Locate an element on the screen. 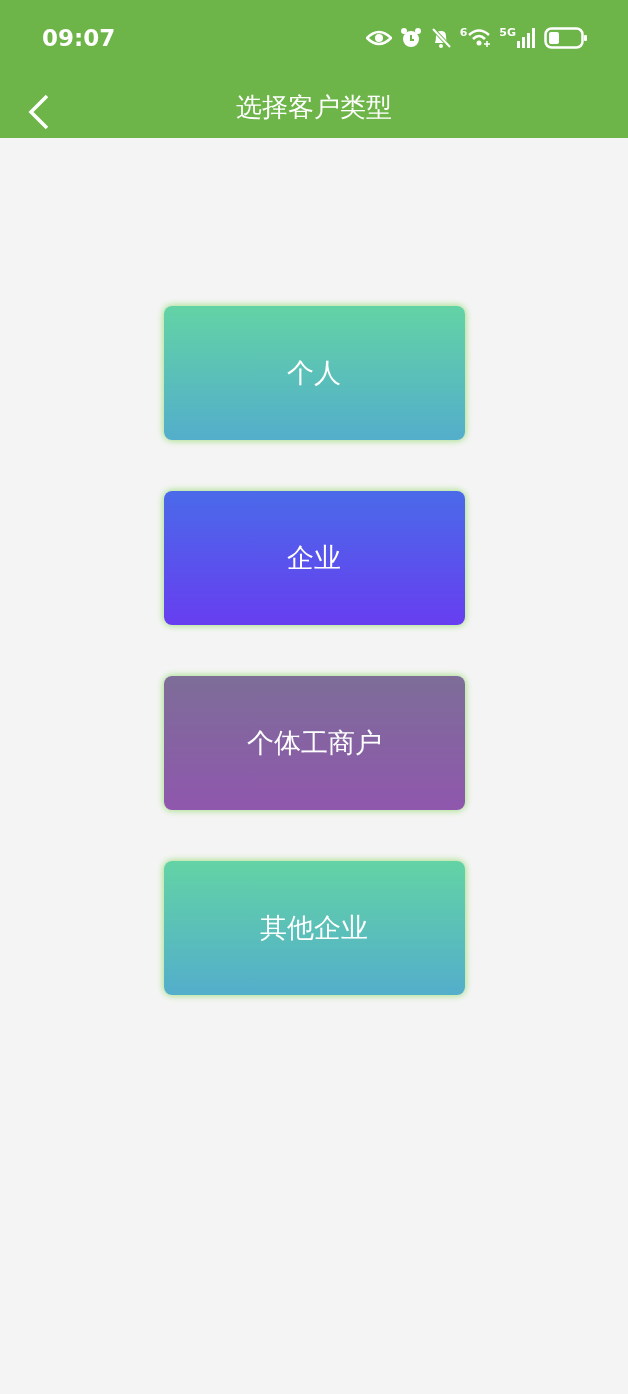  customer-type-button: 企业 is located at coordinates (314, 558).